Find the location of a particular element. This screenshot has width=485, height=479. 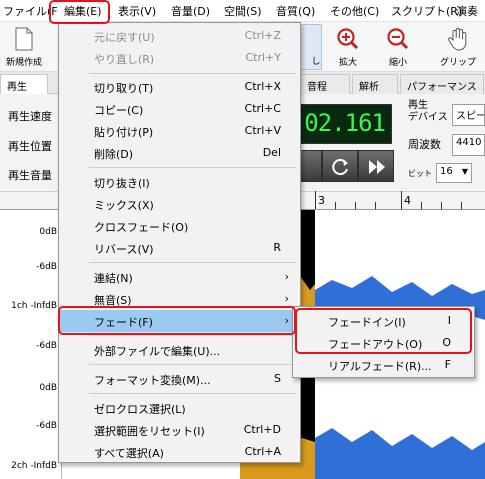

time-display-value: 02.161 is located at coordinates (345, 123).